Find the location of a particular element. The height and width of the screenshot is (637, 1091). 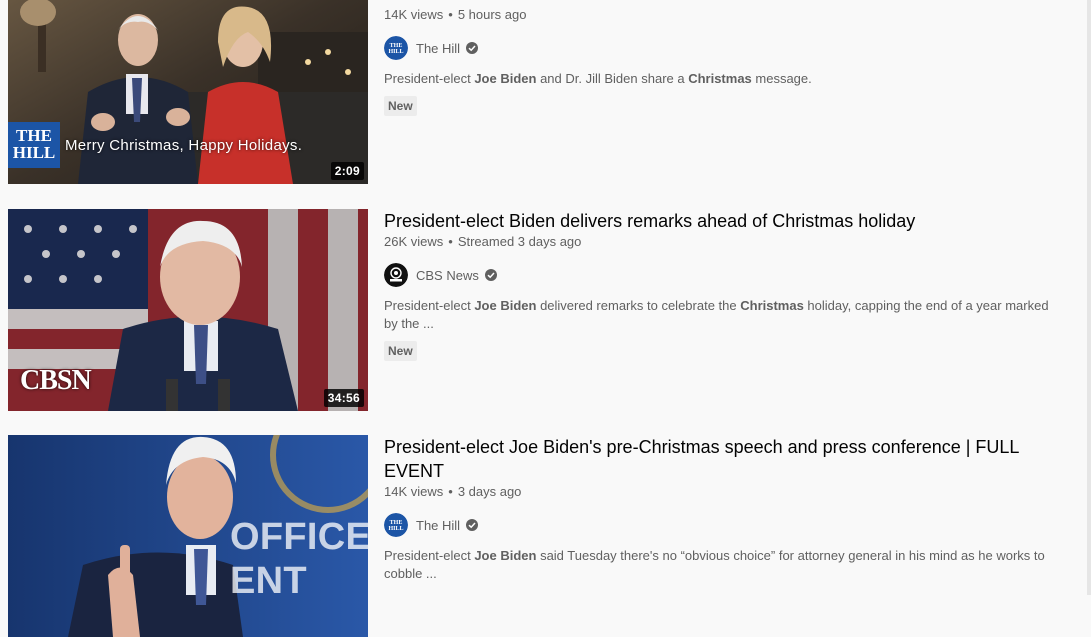

channel-name: CBS News is located at coordinates (447, 275).